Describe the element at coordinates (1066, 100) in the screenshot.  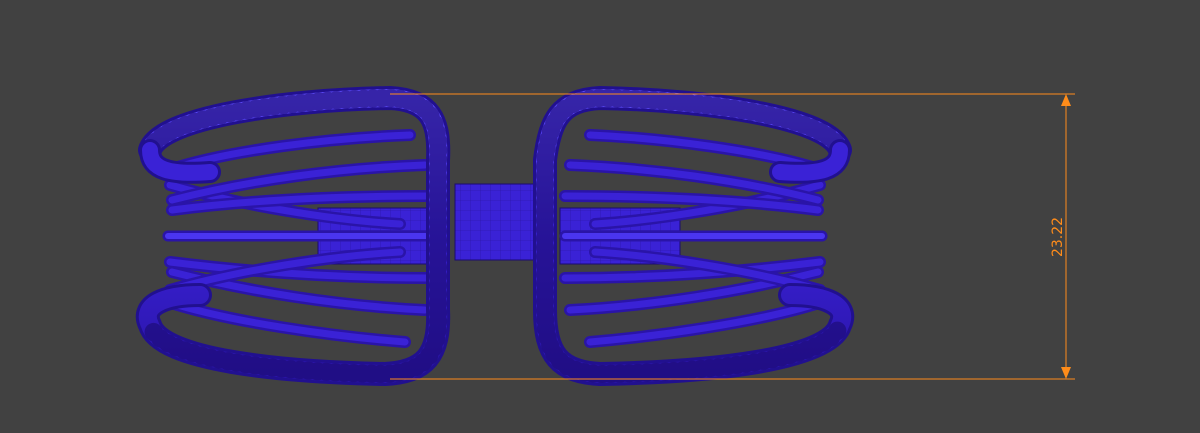
I see `dimension-arrow-top-icon` at that location.